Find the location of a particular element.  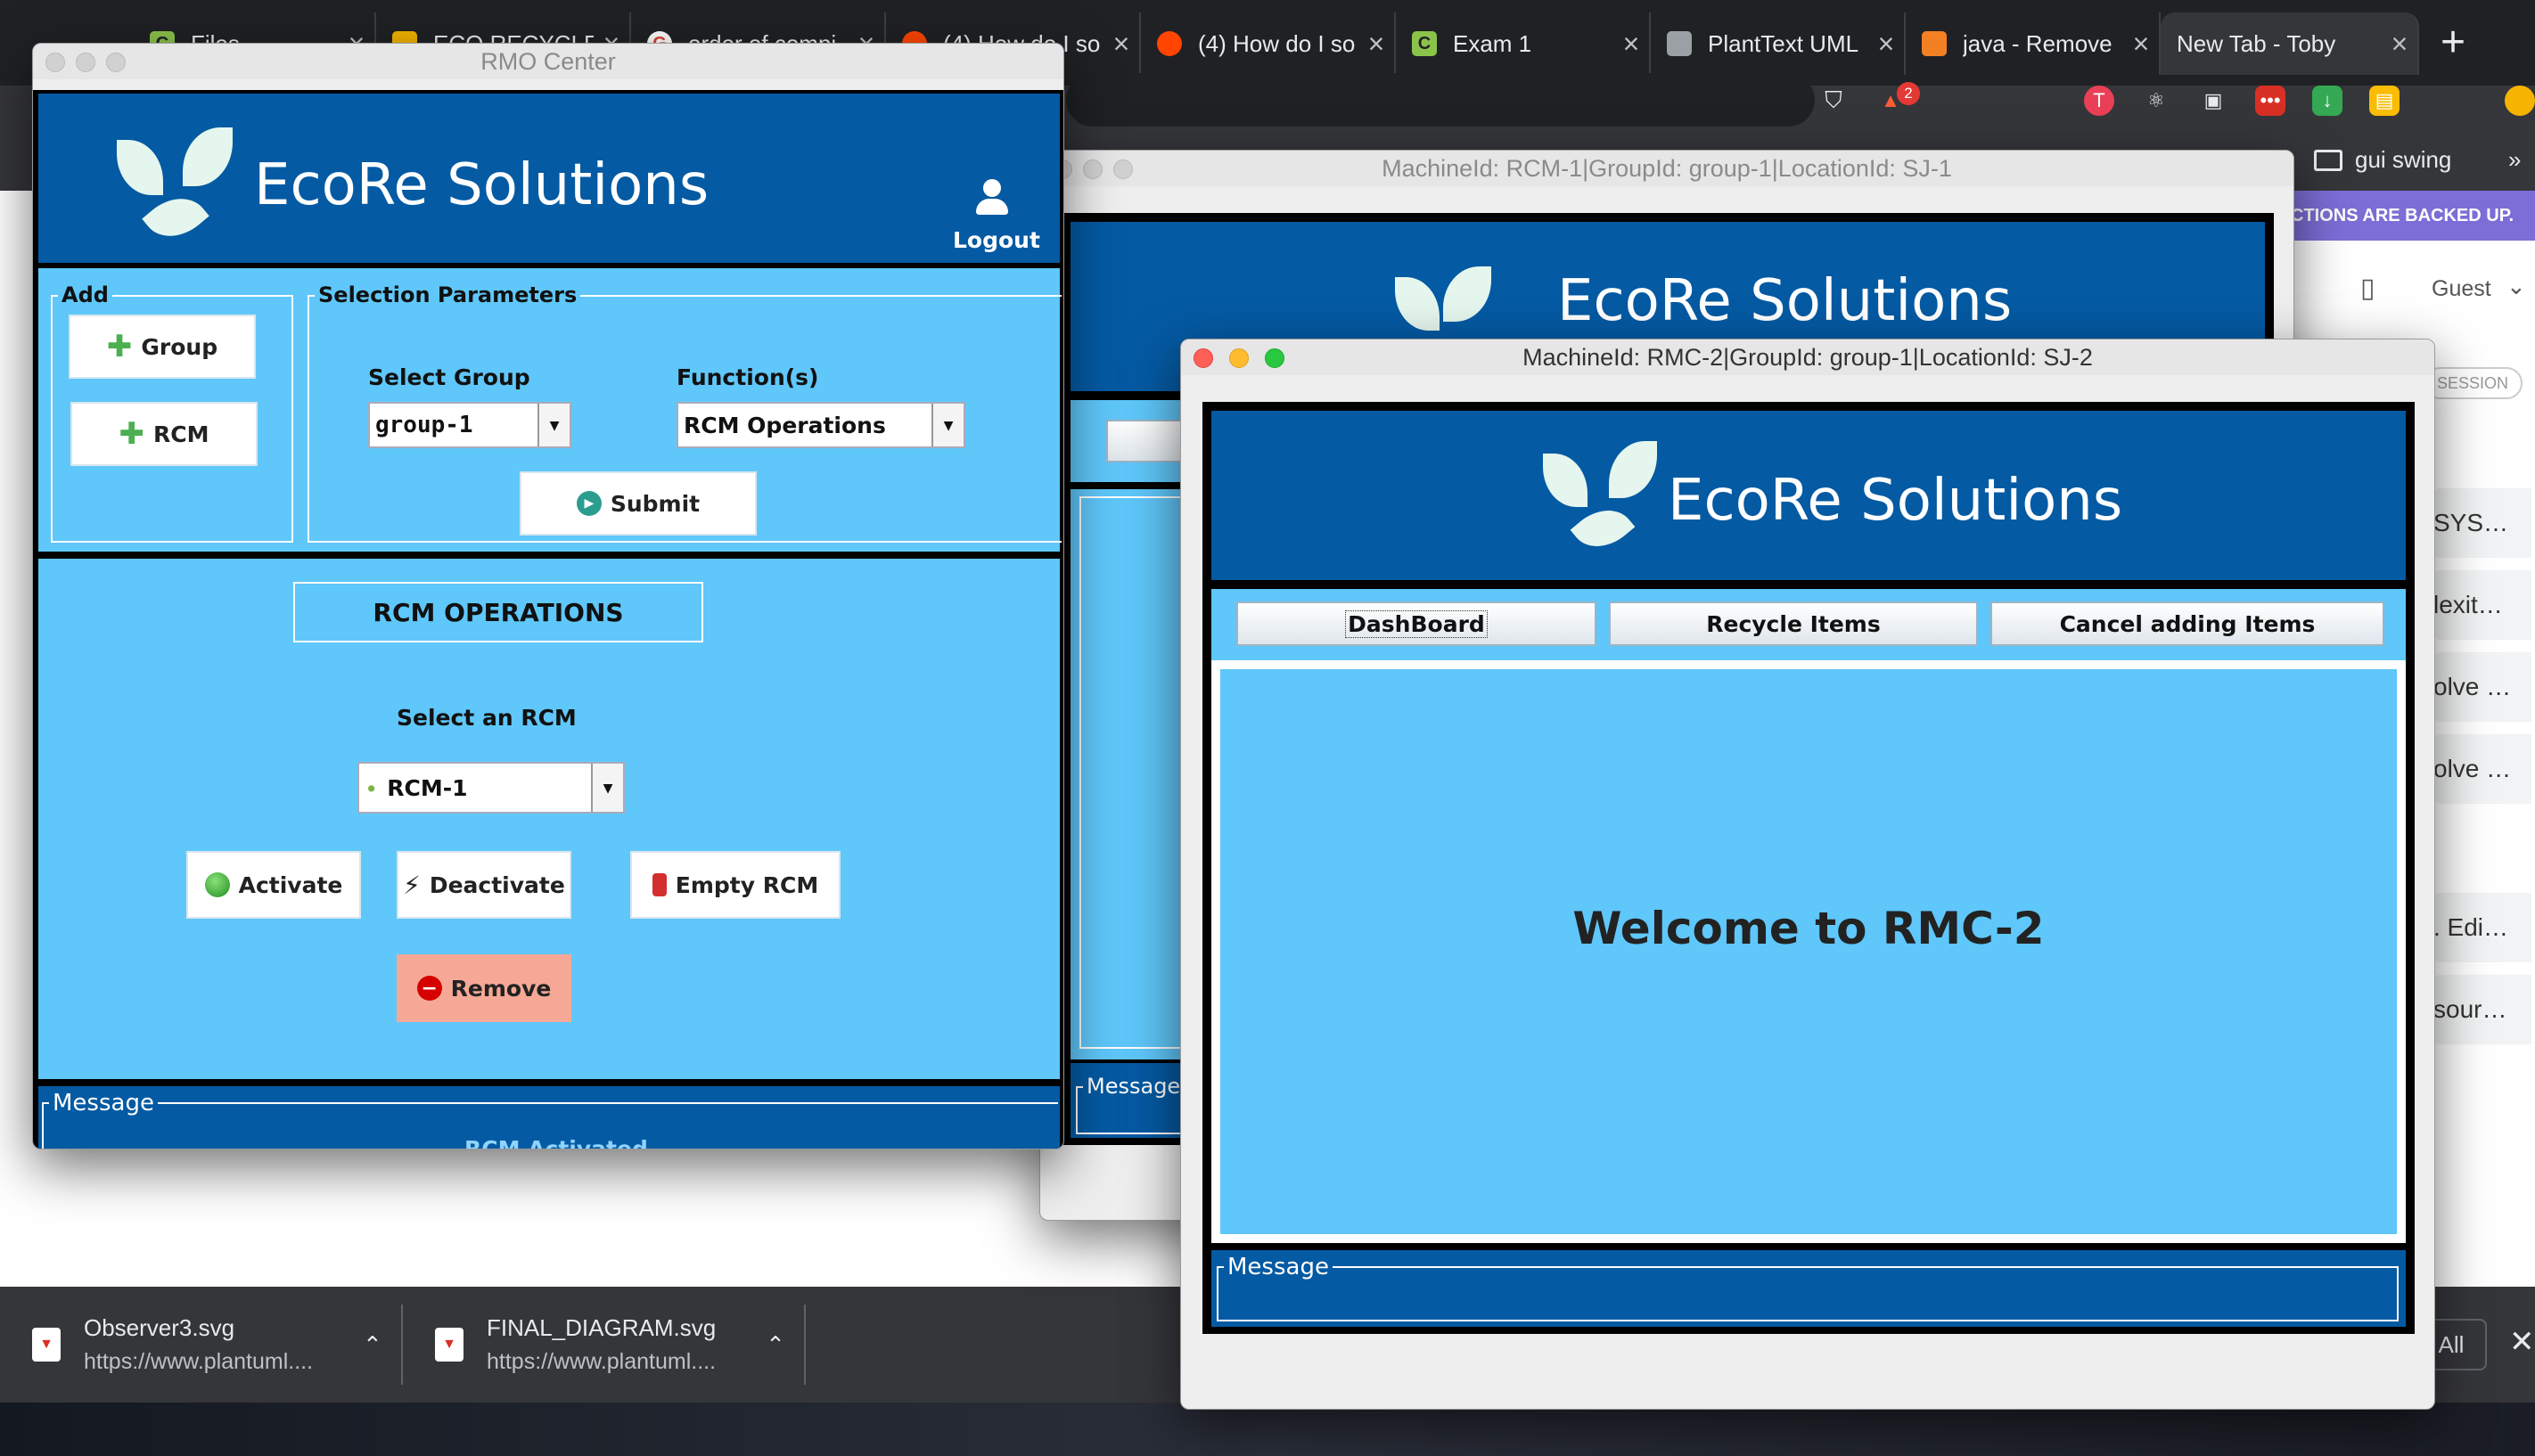

minus-circle-icon: − is located at coordinates (429, 988).